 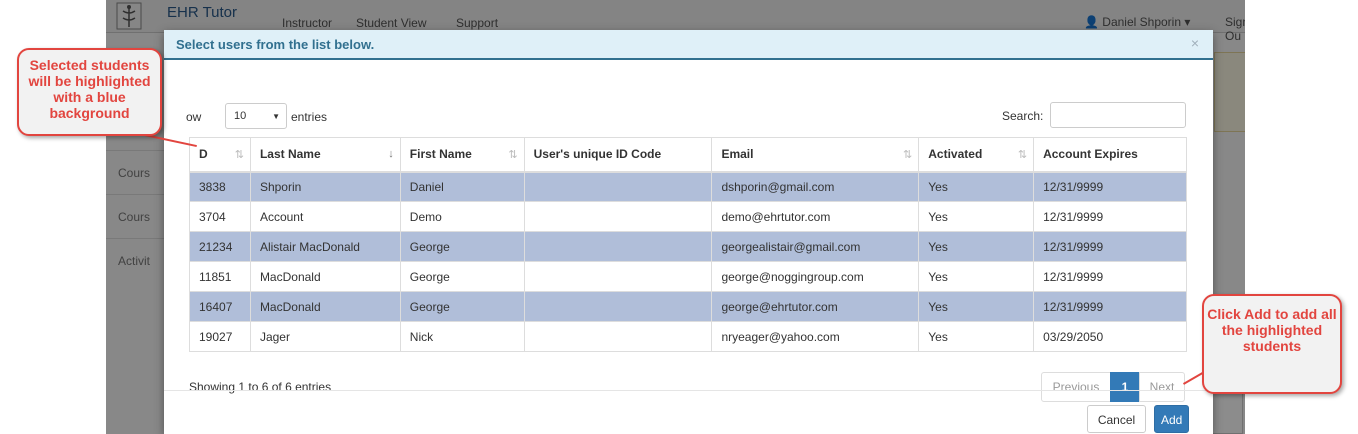 I want to click on search-label: Search:, so click(x=1023, y=116).